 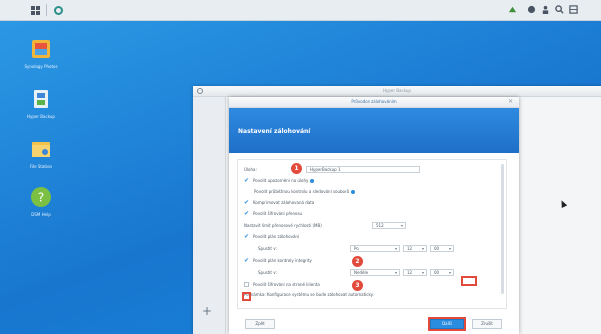 What do you see at coordinates (41, 66) in the screenshot?
I see `desktop-icon-label: Synology Photos` at bounding box center [41, 66].